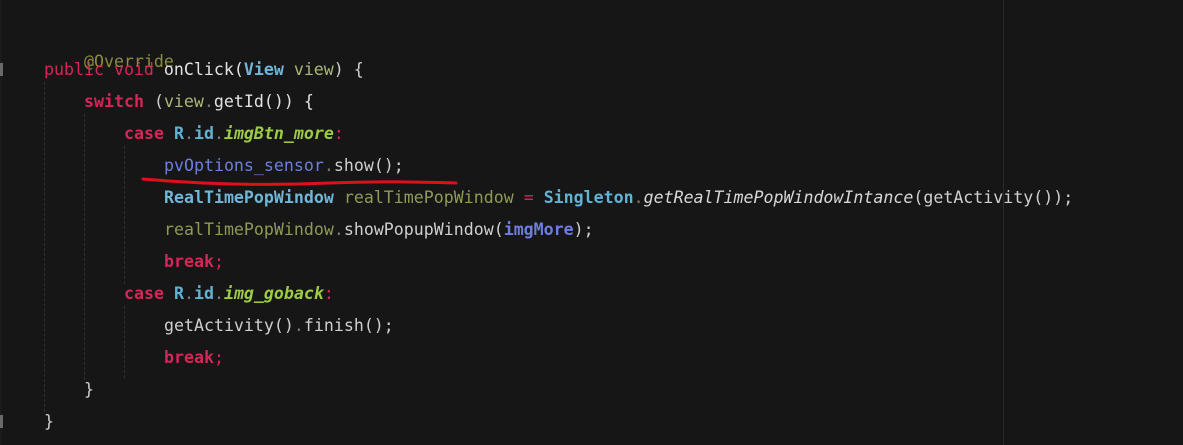 The image size is (1183, 445). What do you see at coordinates (299, 181) in the screenshot?
I see `red-underline-annotation` at bounding box center [299, 181].